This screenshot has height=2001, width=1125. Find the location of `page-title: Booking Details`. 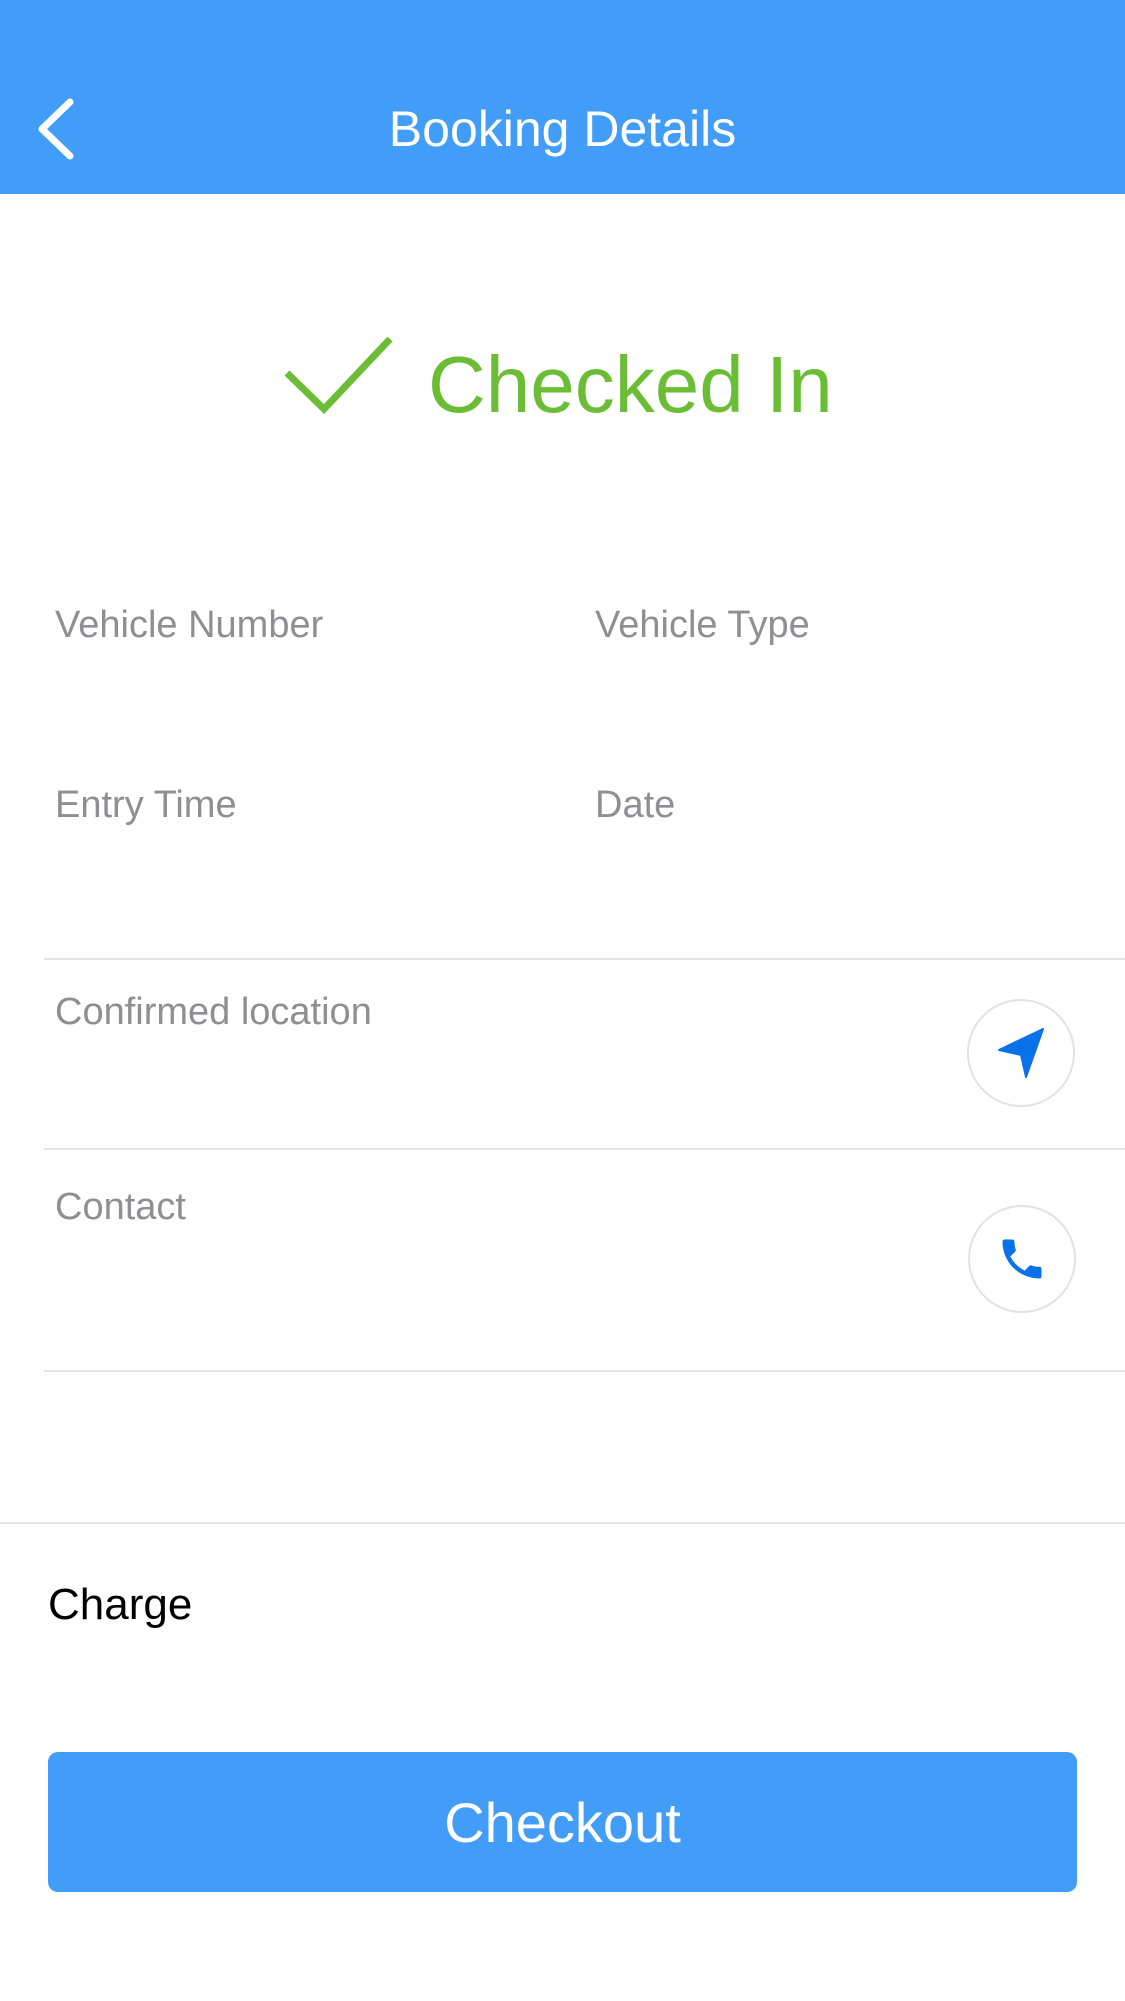

page-title: Booking Details is located at coordinates (562, 129).